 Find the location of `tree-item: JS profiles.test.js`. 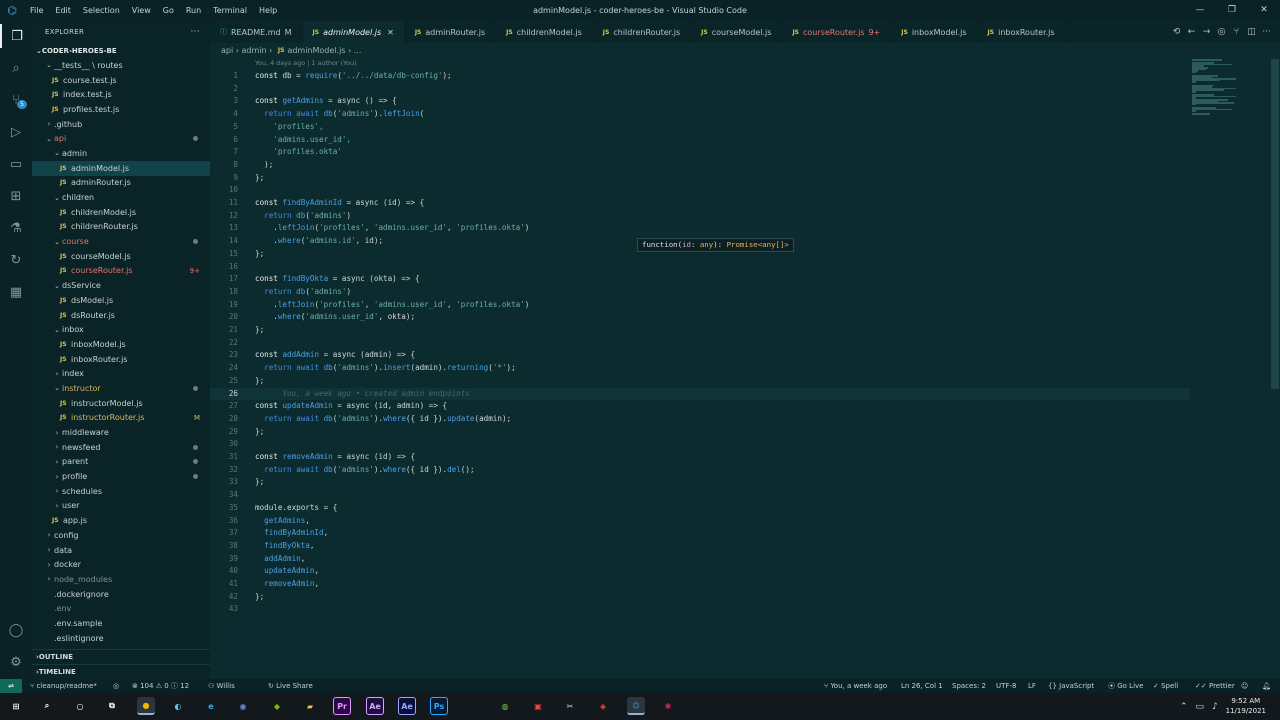

tree-item: JS profiles.test.js is located at coordinates (121, 109).